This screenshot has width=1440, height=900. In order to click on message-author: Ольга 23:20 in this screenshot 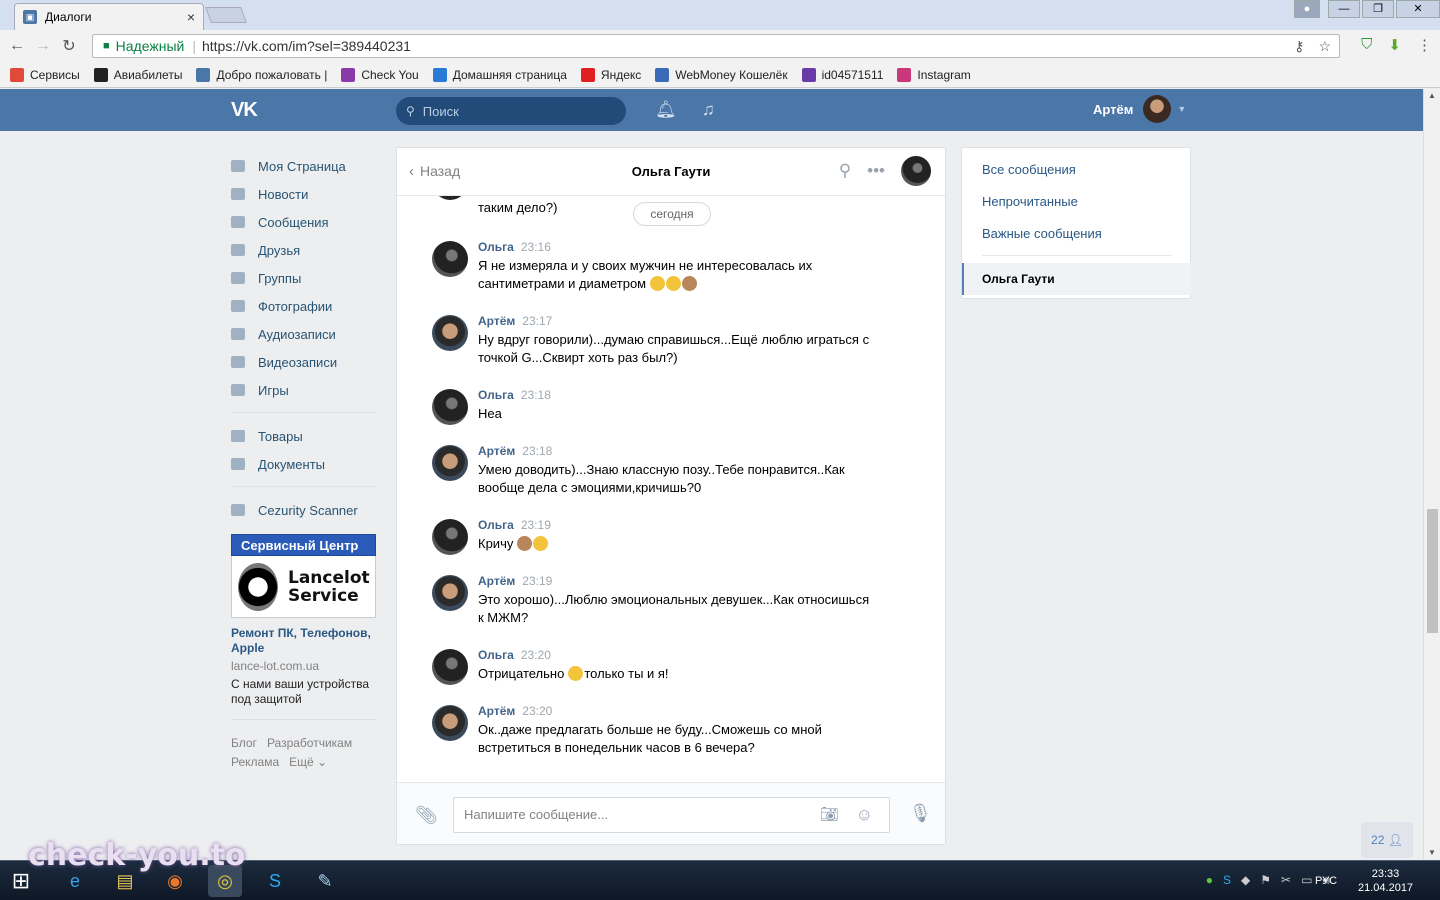, I will do `click(514, 655)`.